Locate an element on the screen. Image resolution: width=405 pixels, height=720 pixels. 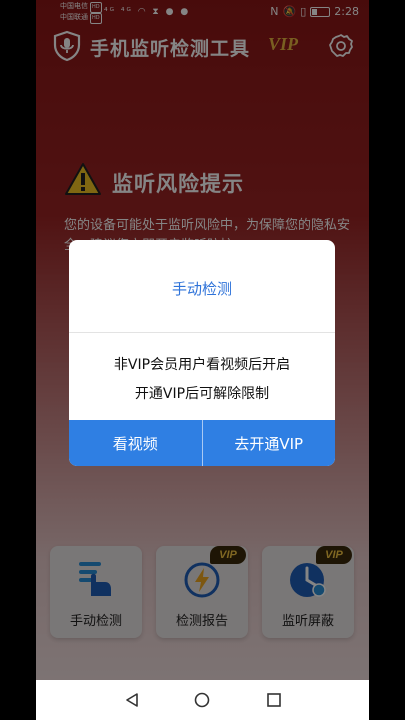
recent-apps-icon is located at coordinates (274, 700).